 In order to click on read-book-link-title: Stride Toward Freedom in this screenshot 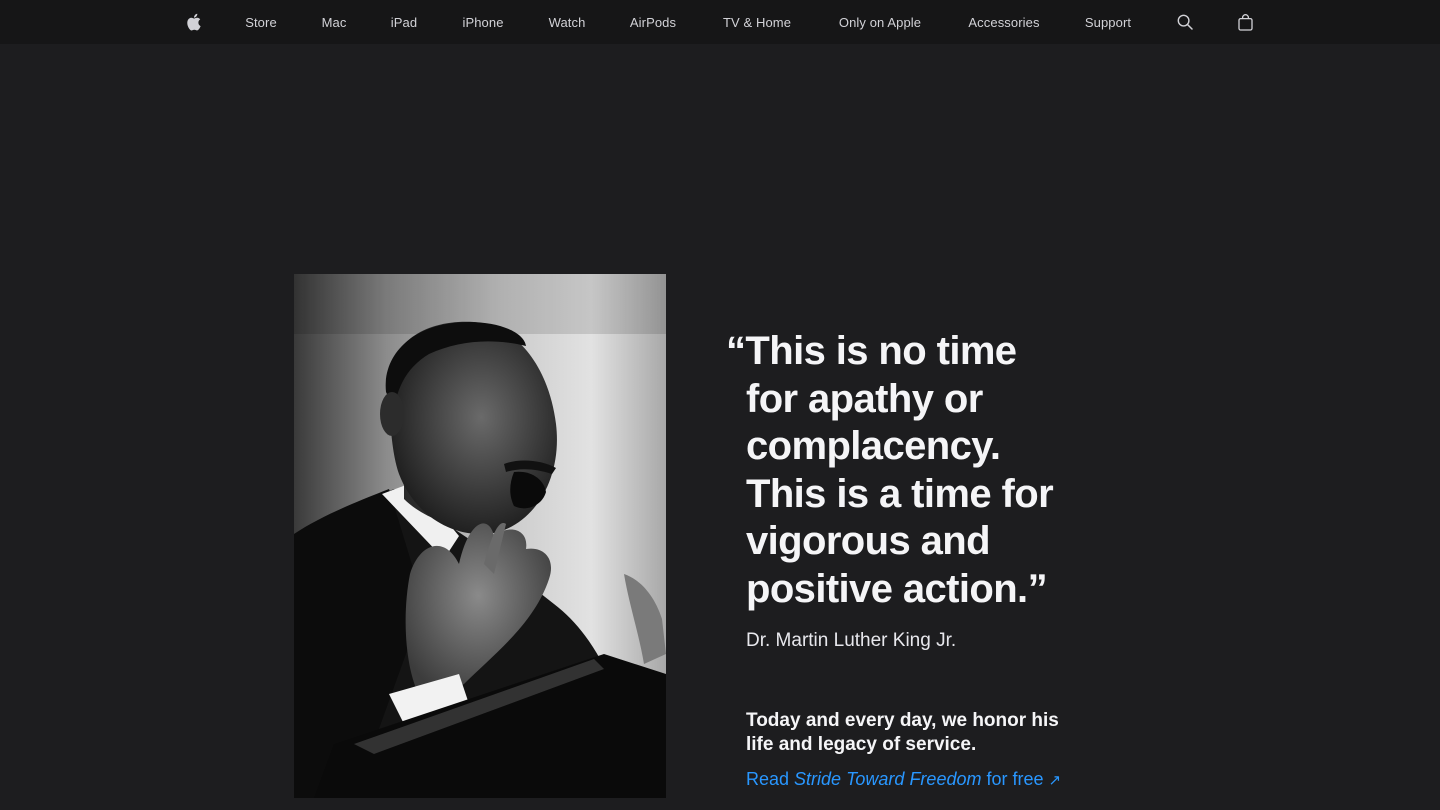, I will do `click(888, 779)`.